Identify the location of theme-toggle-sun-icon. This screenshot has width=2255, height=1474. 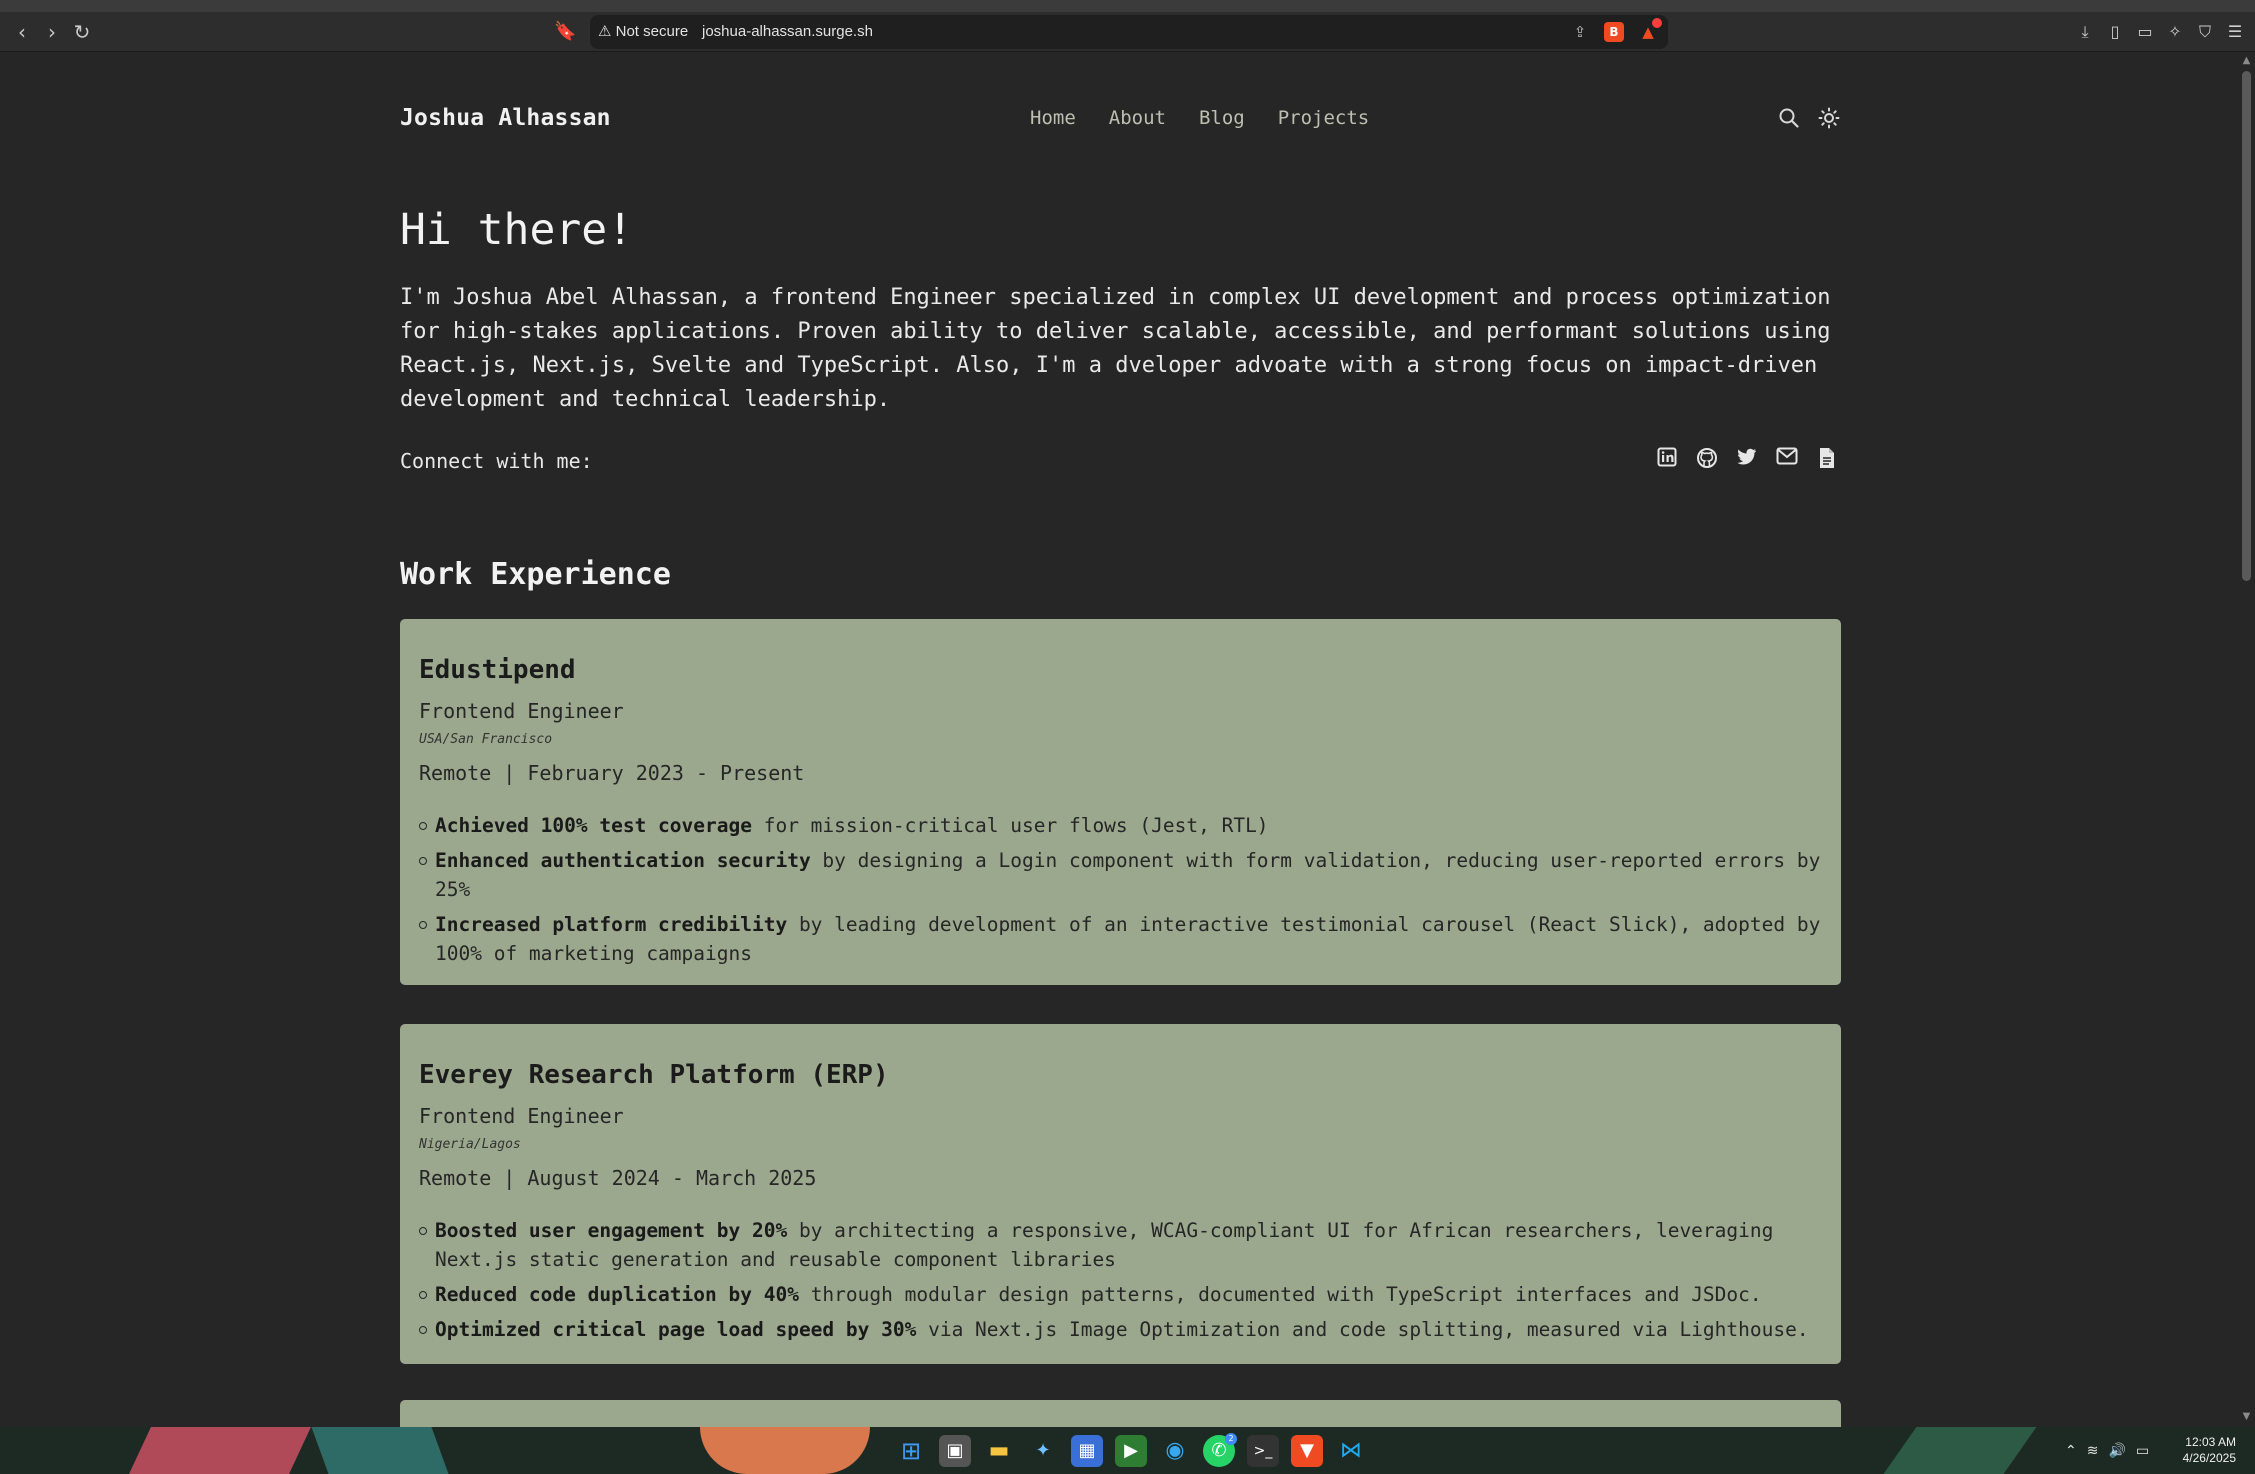
(1829, 120).